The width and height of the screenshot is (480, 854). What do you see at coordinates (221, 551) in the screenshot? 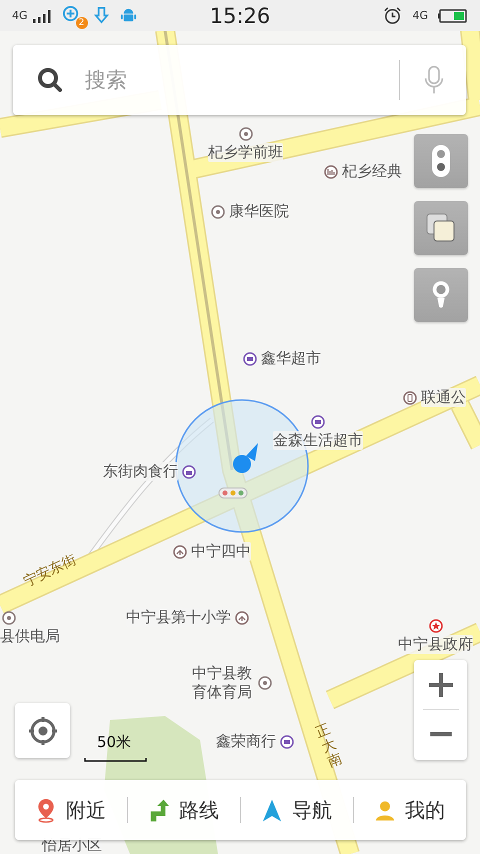
I see `poi-label: 中宁四中` at bounding box center [221, 551].